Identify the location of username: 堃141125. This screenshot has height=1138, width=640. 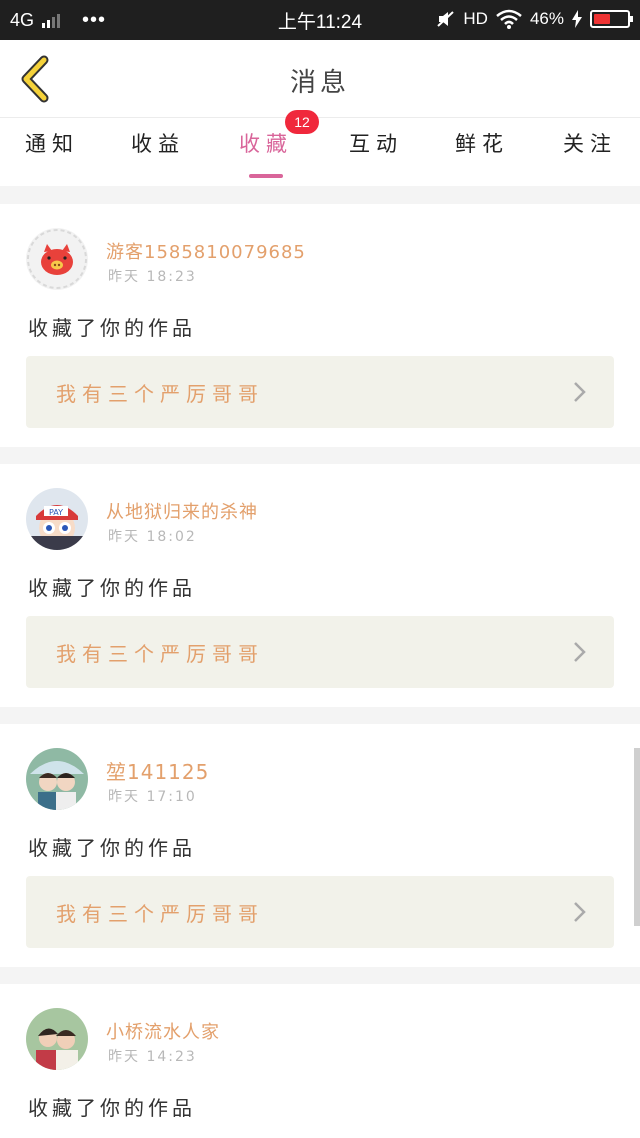
(157, 770).